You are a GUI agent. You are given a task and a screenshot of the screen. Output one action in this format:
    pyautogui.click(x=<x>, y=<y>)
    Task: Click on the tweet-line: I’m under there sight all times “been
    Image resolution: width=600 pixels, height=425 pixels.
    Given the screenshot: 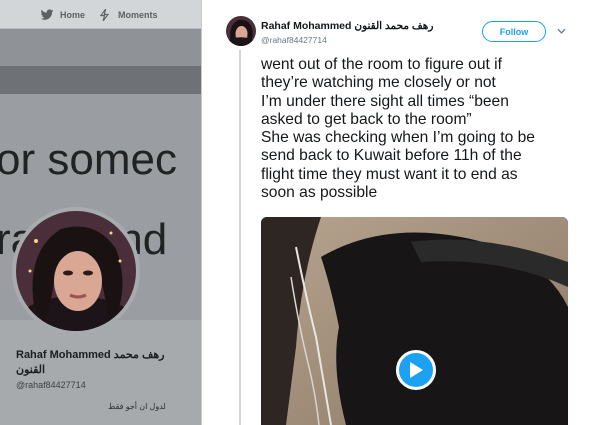 What is the action you would take?
    pyautogui.click(x=385, y=101)
    